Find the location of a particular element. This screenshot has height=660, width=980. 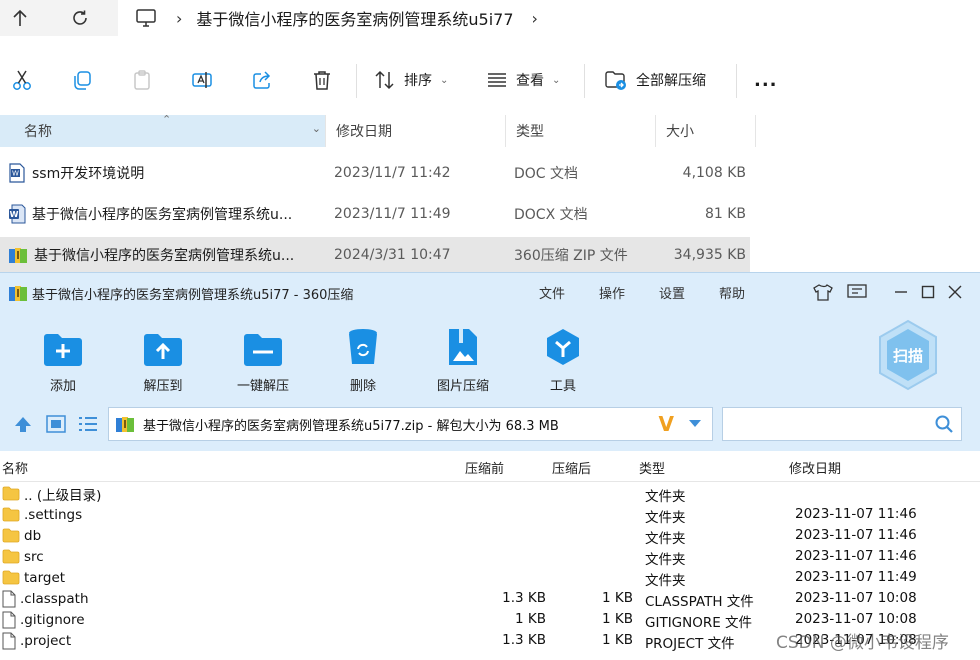

one-click-extract-button: 一键解压 is located at coordinates (263, 357).